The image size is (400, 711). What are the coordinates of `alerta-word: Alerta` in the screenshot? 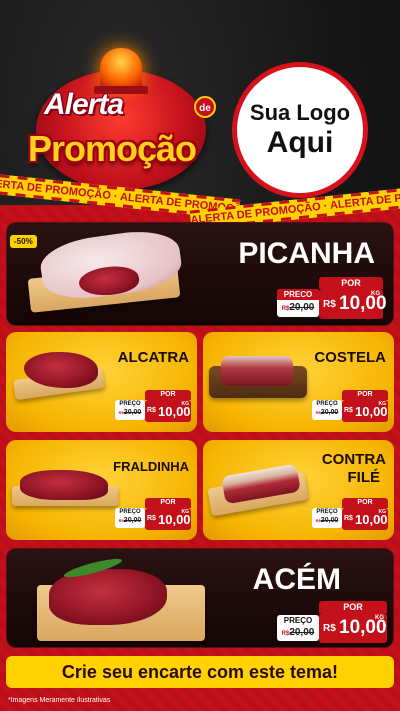 It's located at (84, 104).